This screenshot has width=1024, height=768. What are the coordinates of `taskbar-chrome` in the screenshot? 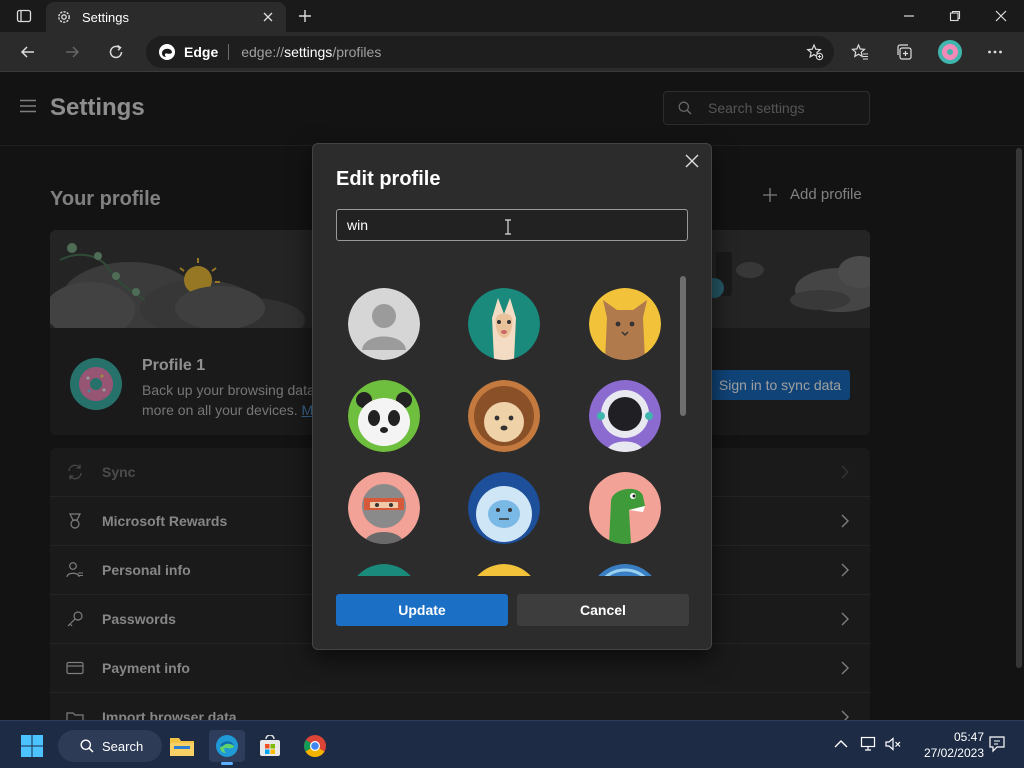 It's located at (315, 746).